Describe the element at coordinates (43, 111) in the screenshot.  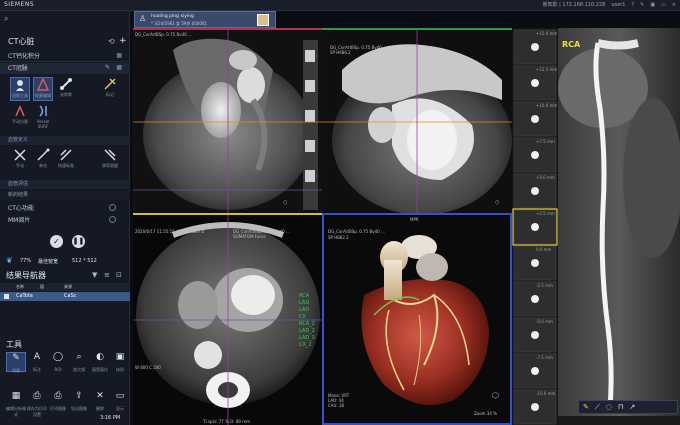
I see `vessel-icon` at that location.